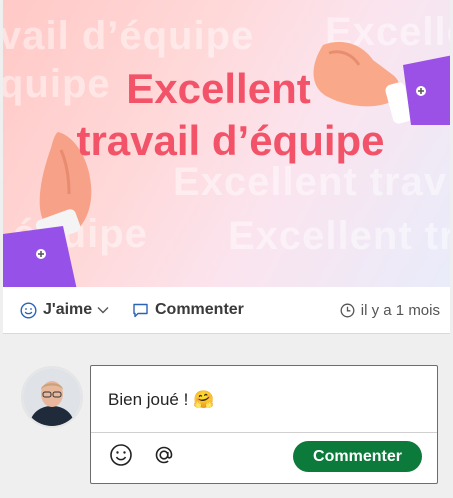  What do you see at coordinates (310, 182) in the screenshot?
I see `banner-bg-word: Excellent trav` at bounding box center [310, 182].